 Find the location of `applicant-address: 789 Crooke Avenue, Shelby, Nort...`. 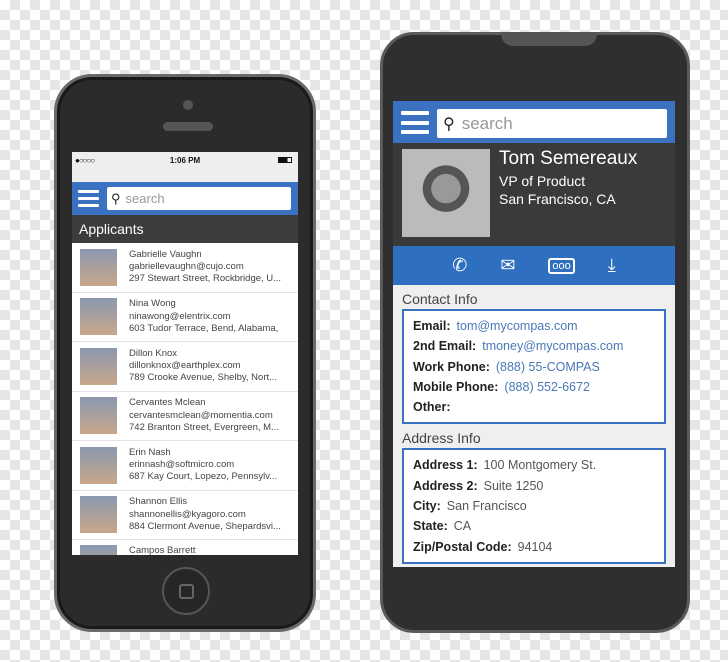

applicant-address: 789 Crooke Avenue, Shelby, Nort... is located at coordinates (203, 378).